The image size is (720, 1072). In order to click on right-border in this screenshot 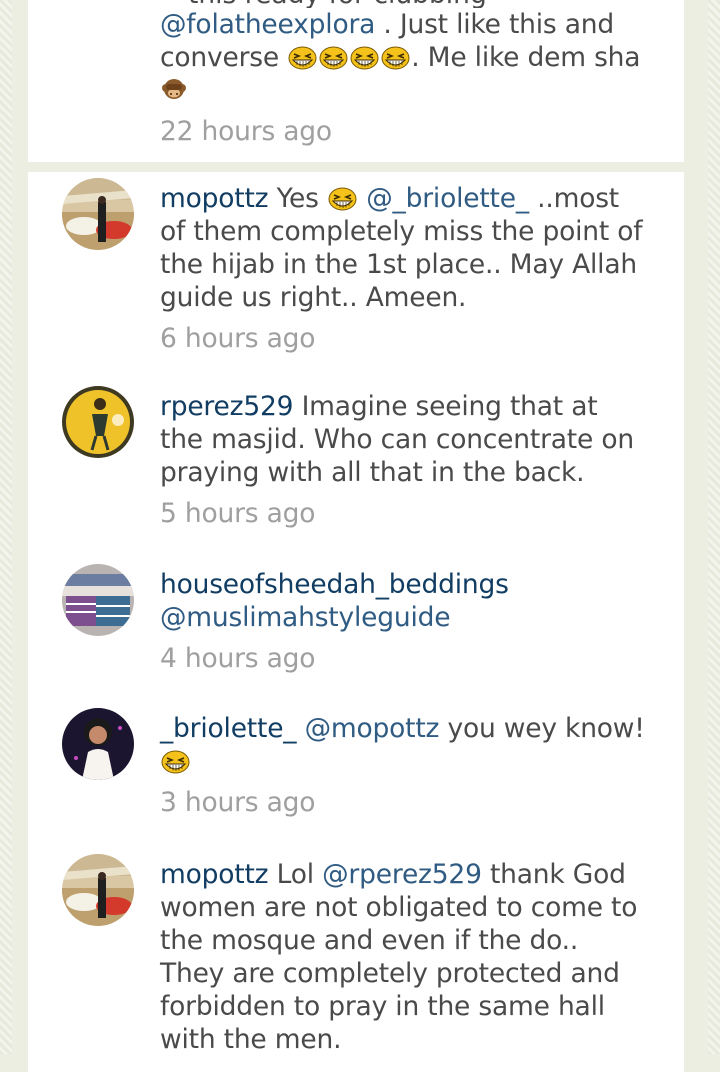, I will do `click(714, 527)`.